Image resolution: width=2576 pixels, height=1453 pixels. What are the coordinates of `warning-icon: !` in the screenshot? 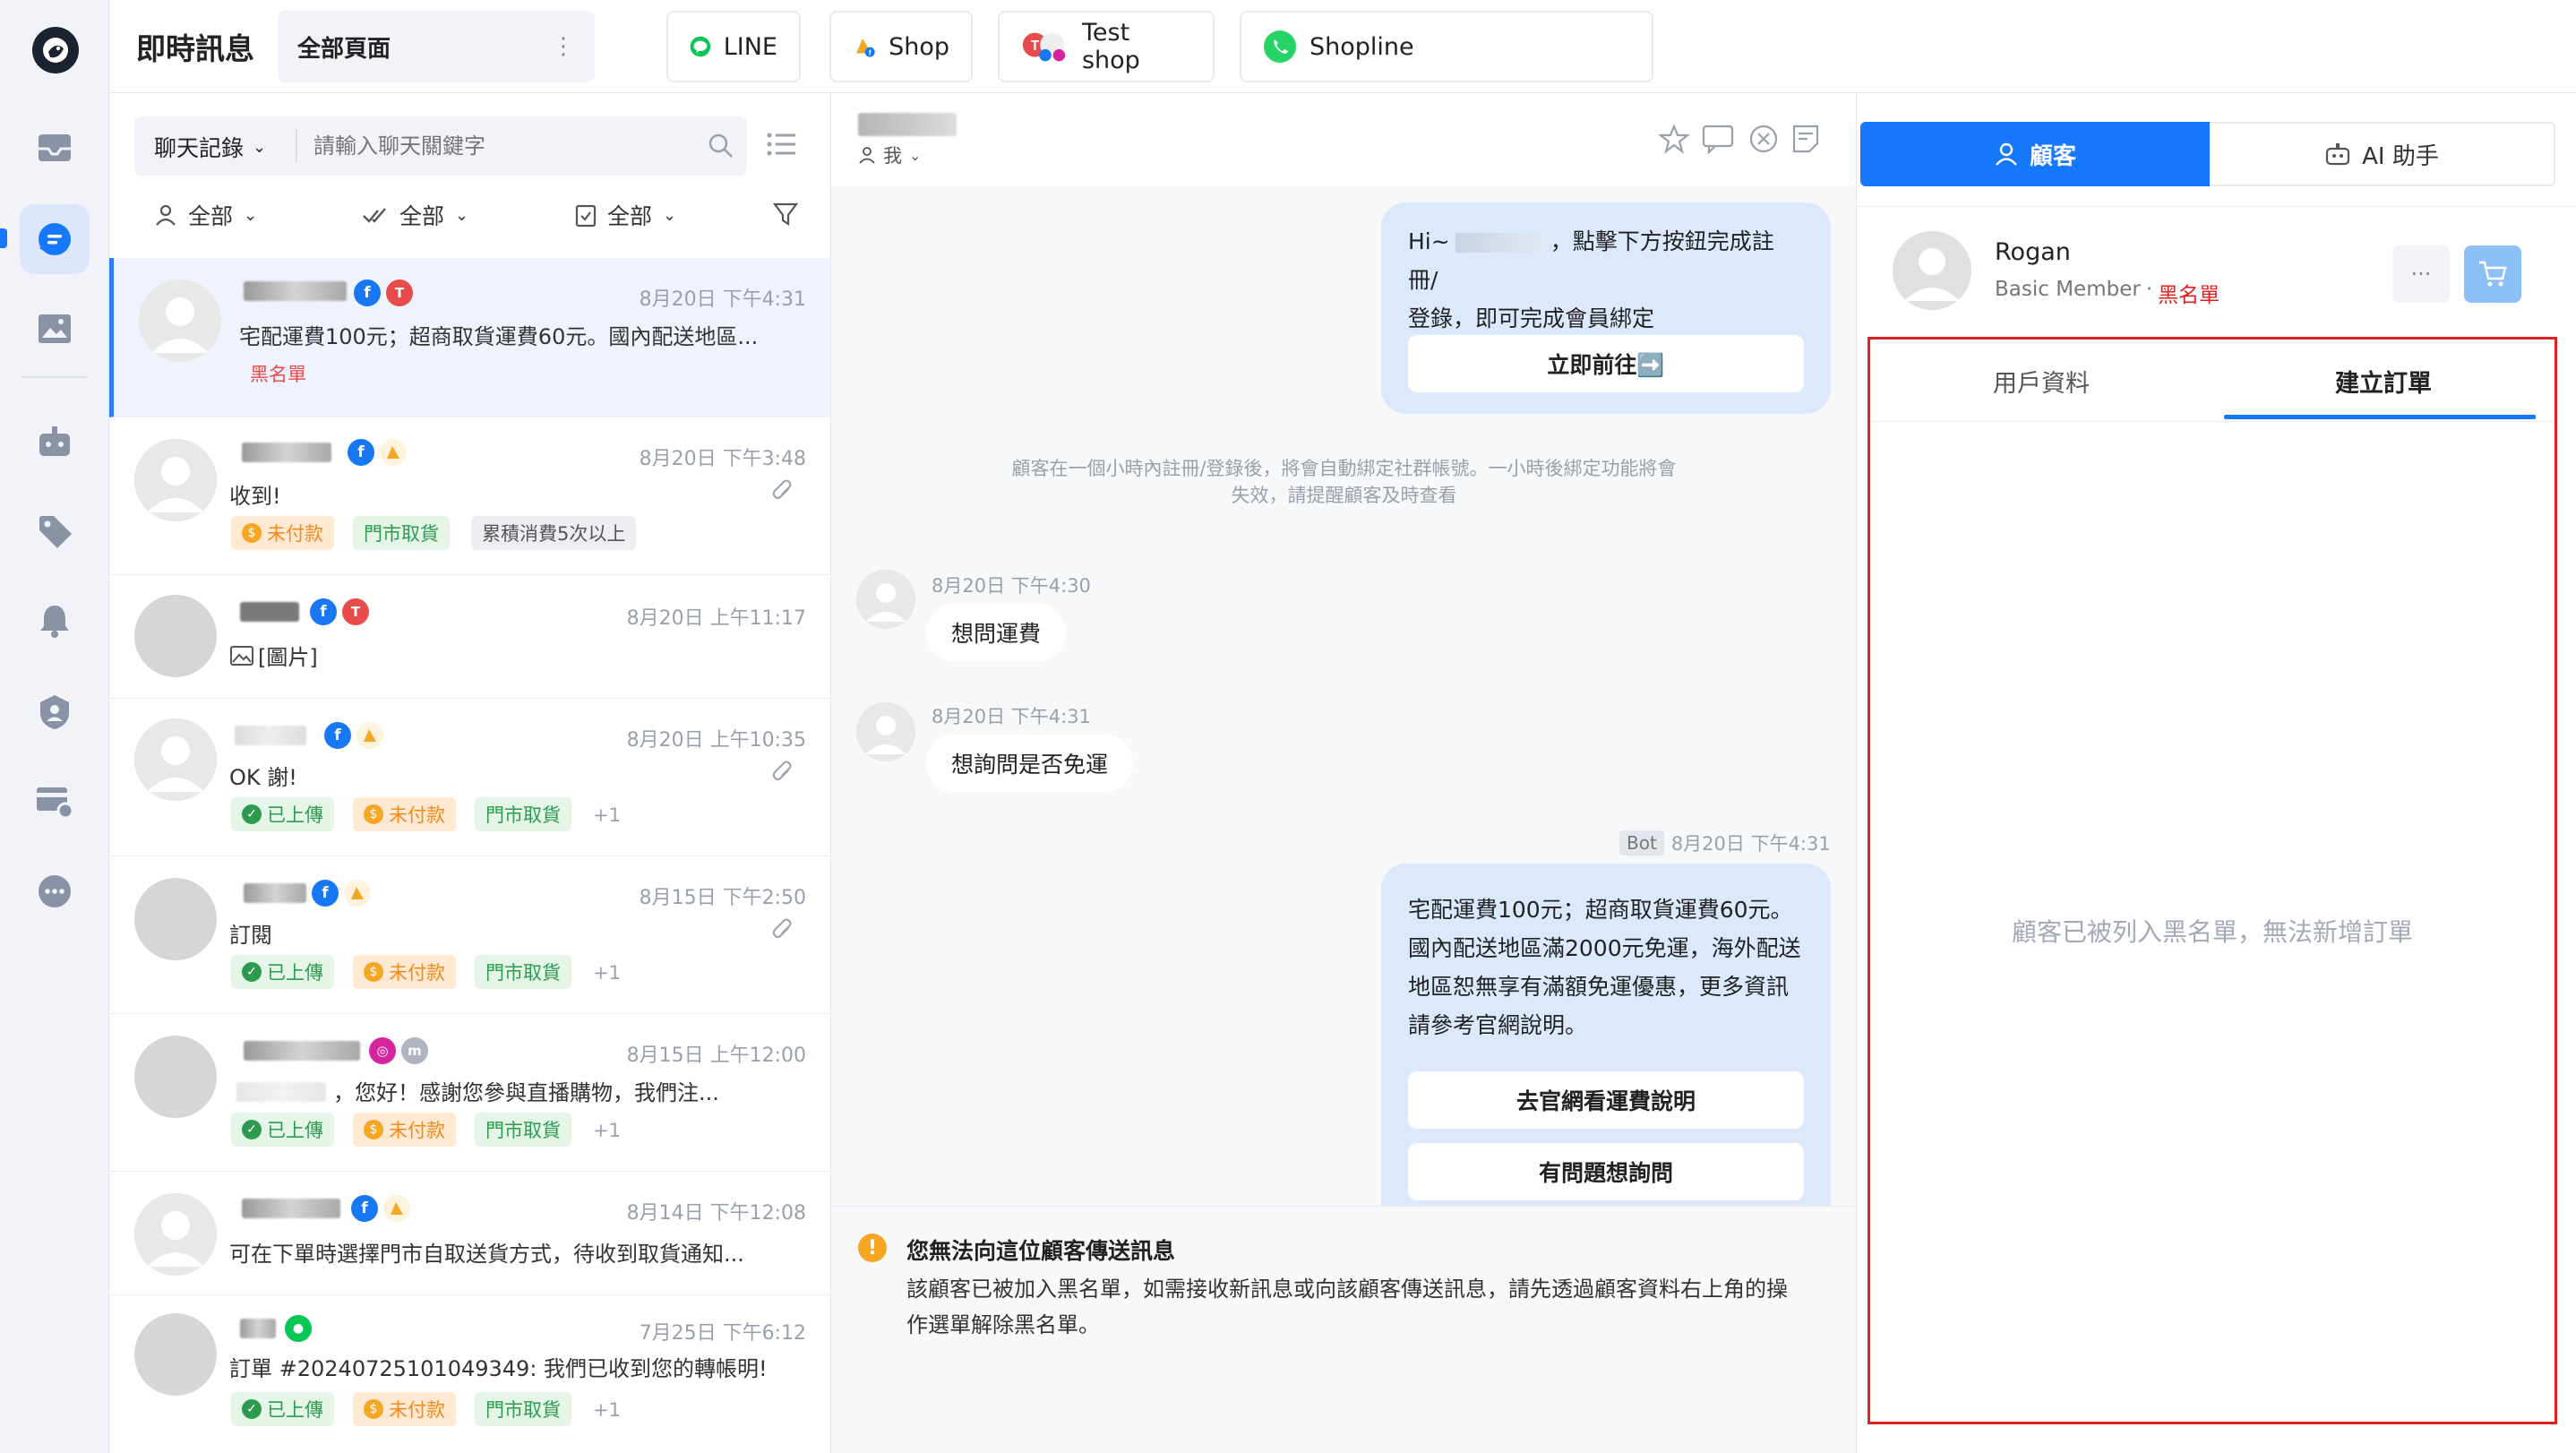 It's located at (872, 1248).